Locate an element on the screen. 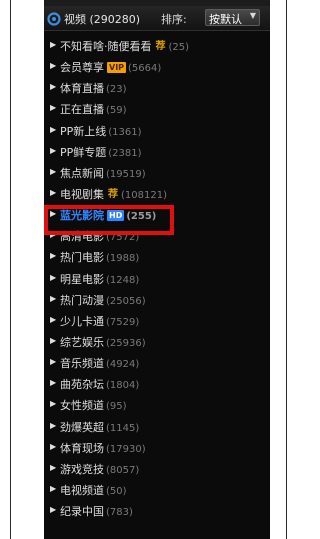 The height and width of the screenshot is (539, 320). channel-count: (783) is located at coordinates (119, 513).